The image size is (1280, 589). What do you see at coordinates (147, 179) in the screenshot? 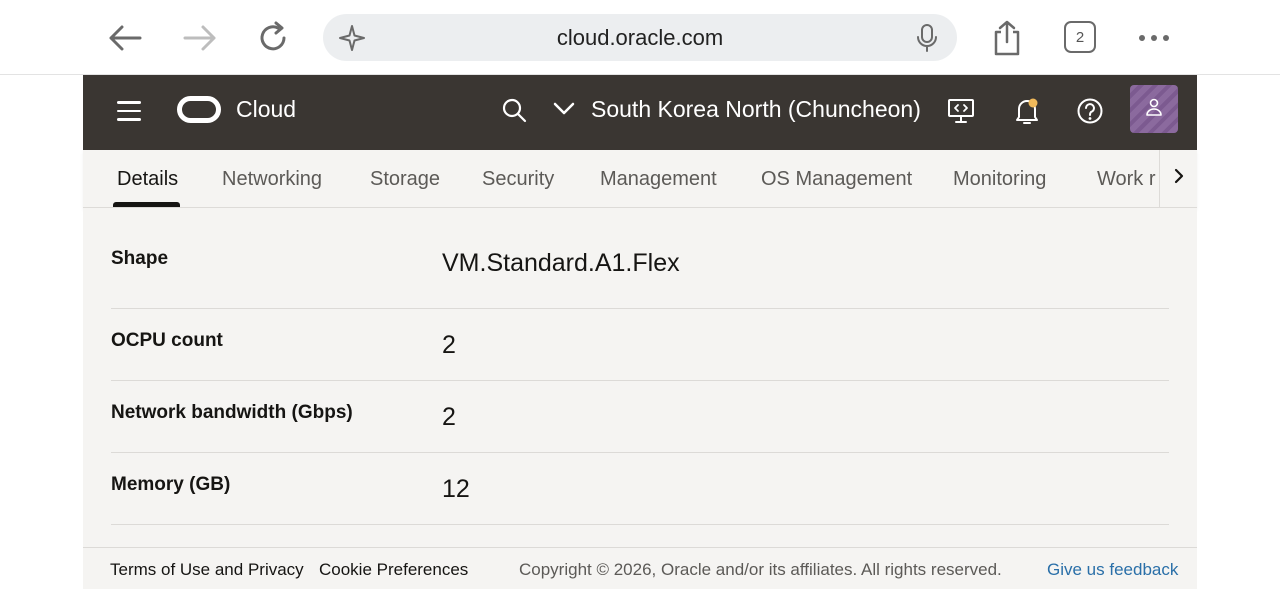
I see `tab-details: Details` at bounding box center [147, 179].